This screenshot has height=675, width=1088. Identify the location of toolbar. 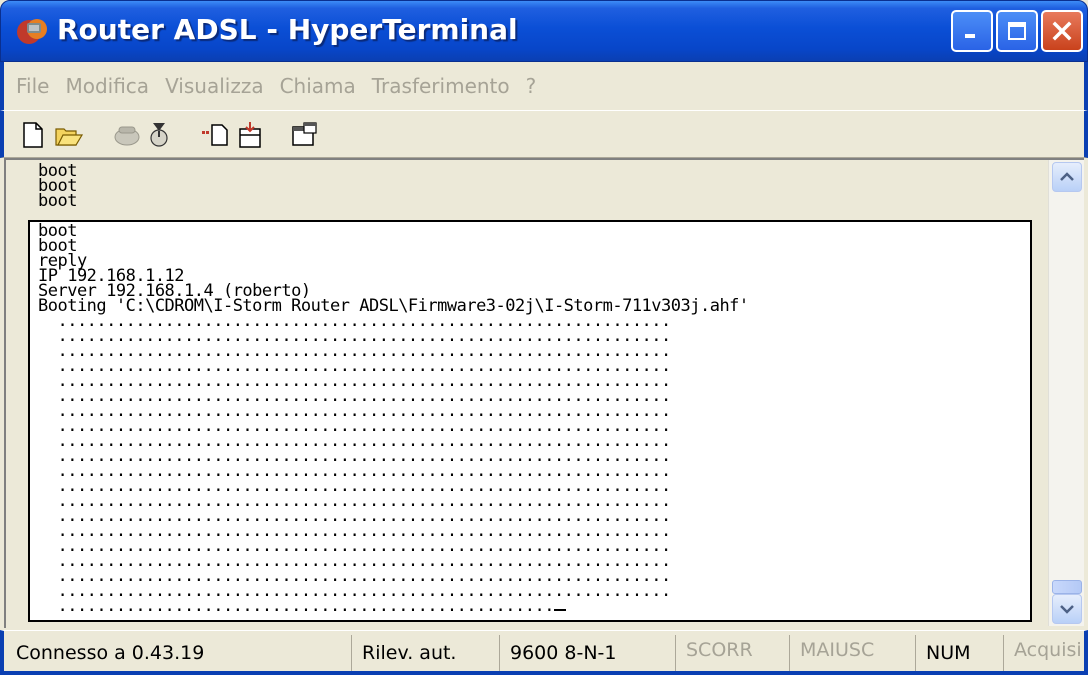
(544, 134).